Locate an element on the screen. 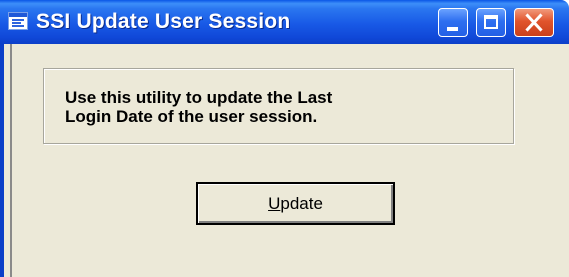 Image resolution: width=569 pixels, height=277 pixels. close-icon is located at coordinates (534, 22).